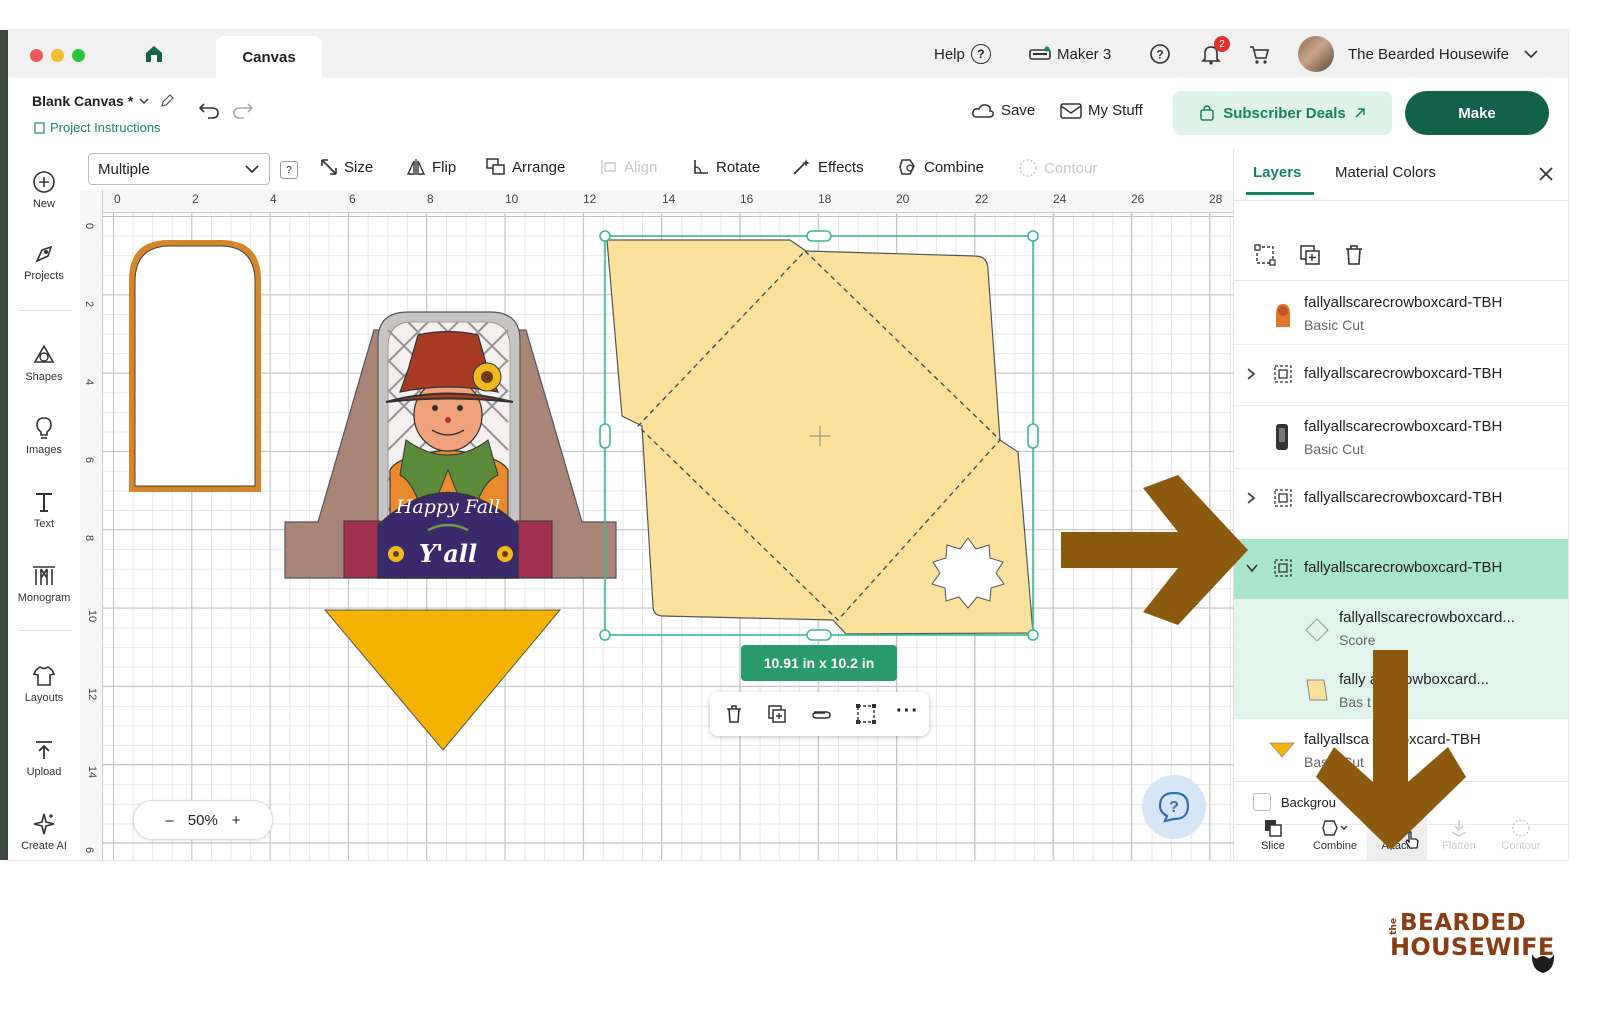 The image size is (1600, 1017). What do you see at coordinates (1282, 750) in the screenshot?
I see `layer-thumbnail-triangle` at bounding box center [1282, 750].